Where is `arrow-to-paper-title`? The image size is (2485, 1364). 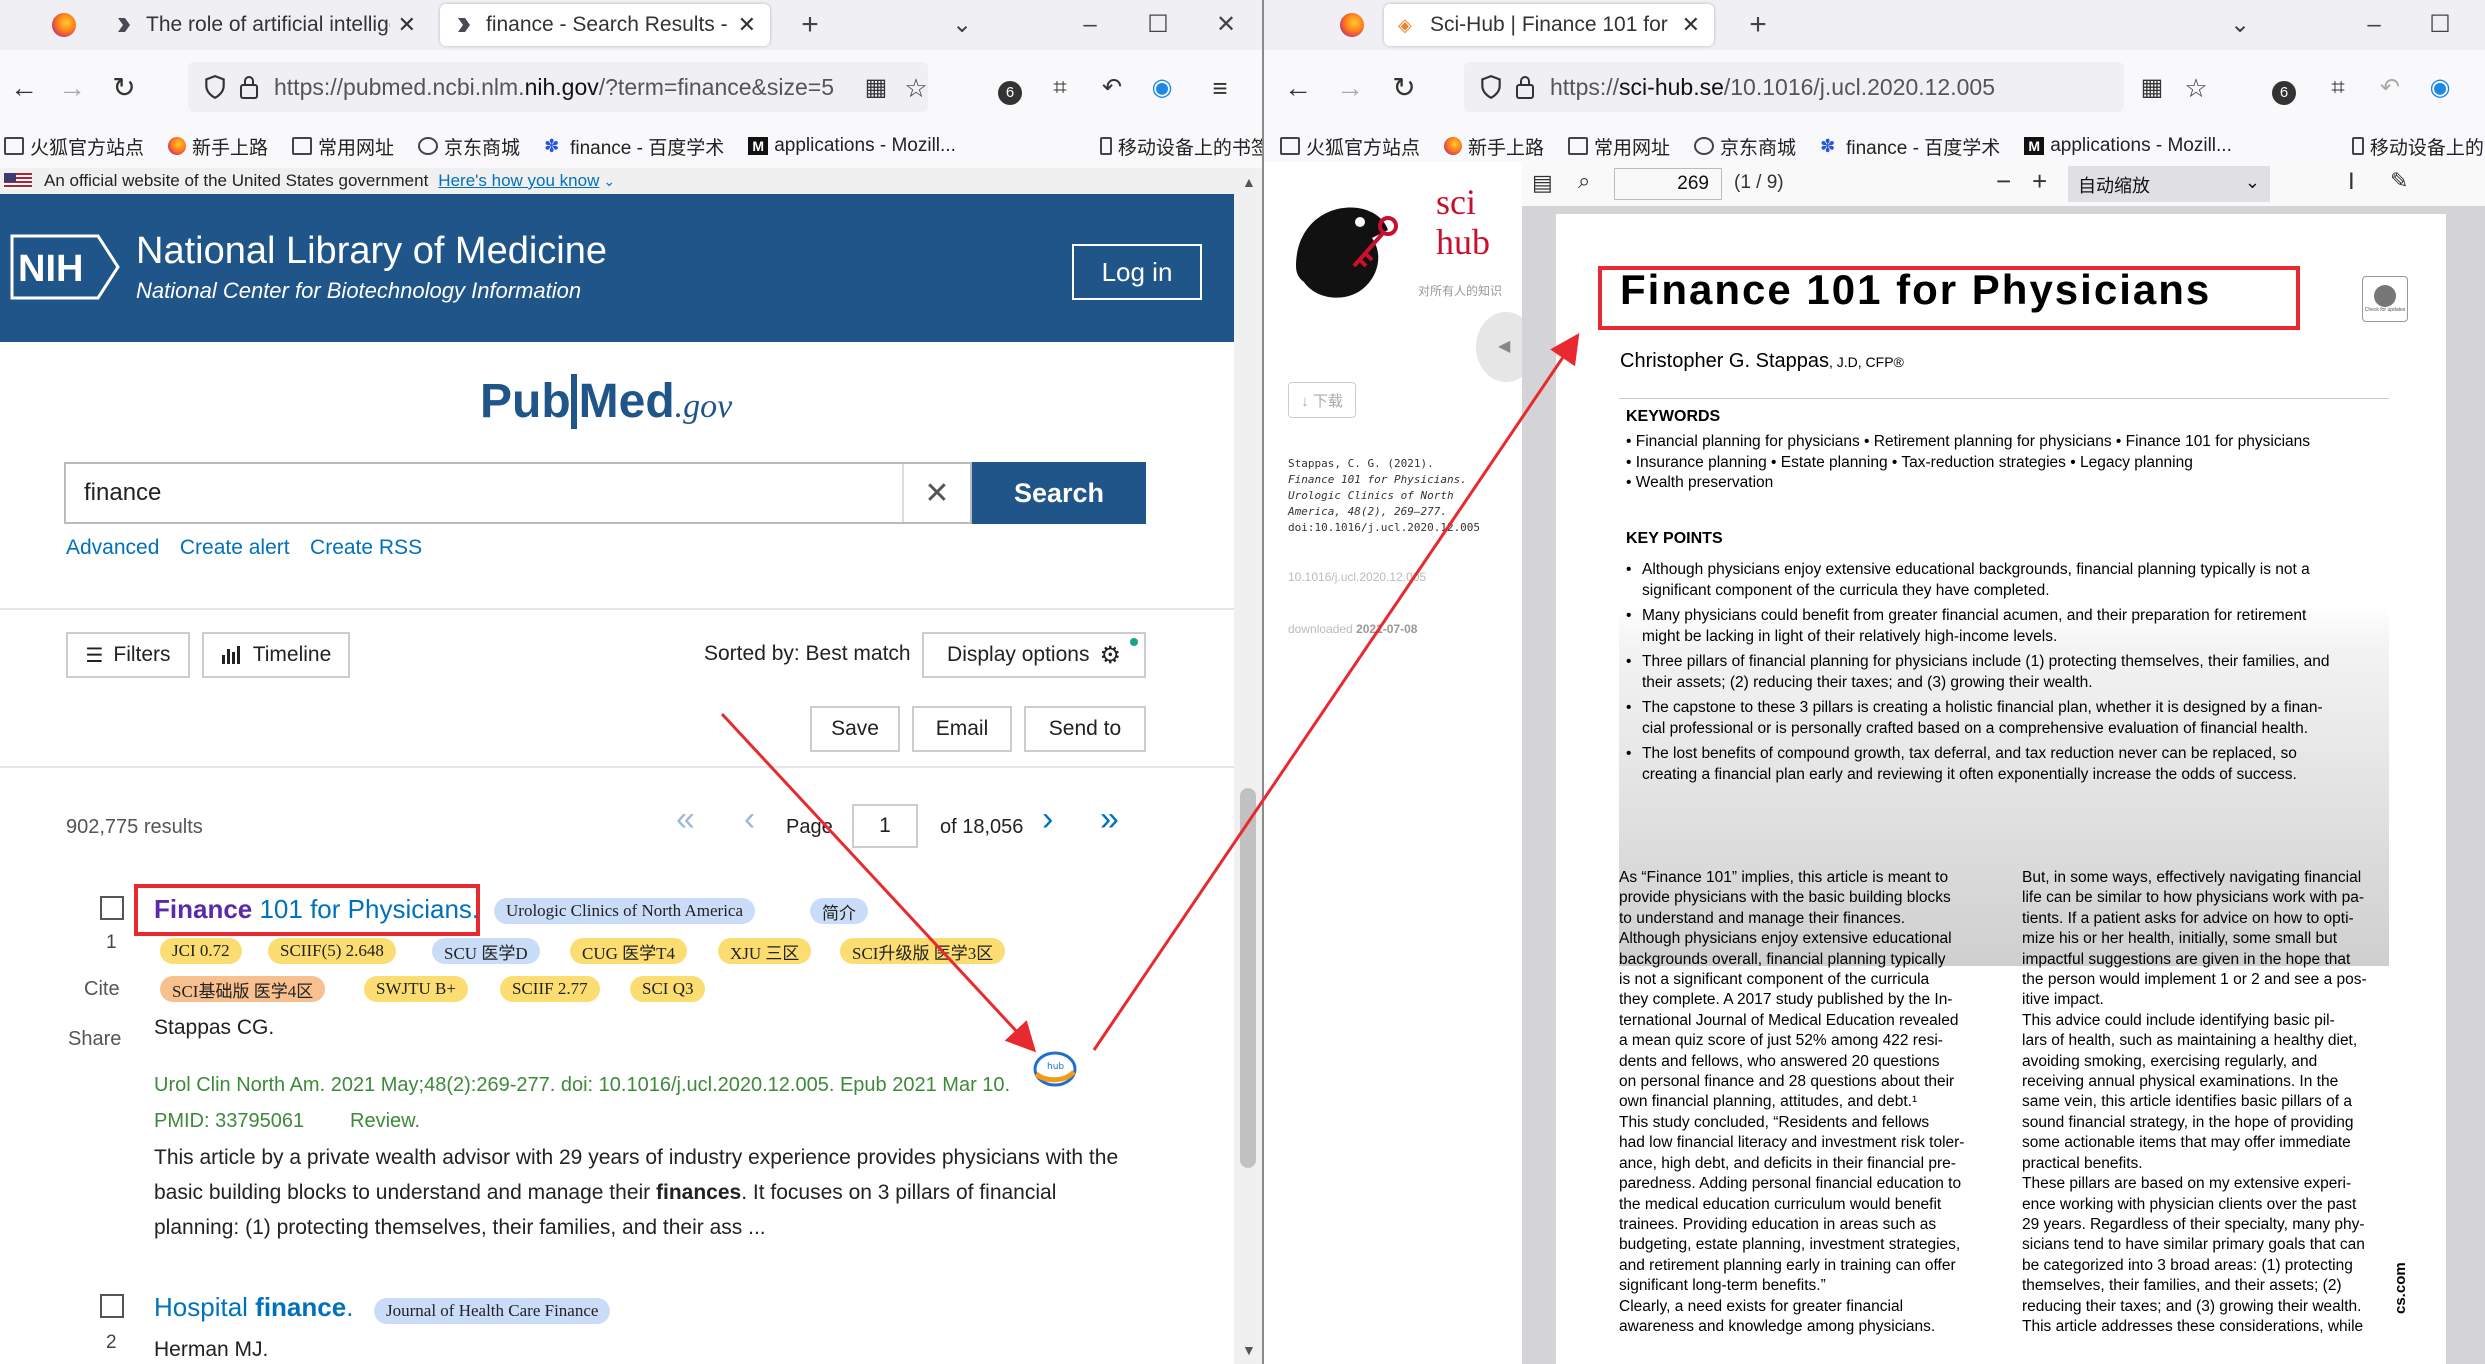 arrow-to-paper-title is located at coordinates (1336, 692).